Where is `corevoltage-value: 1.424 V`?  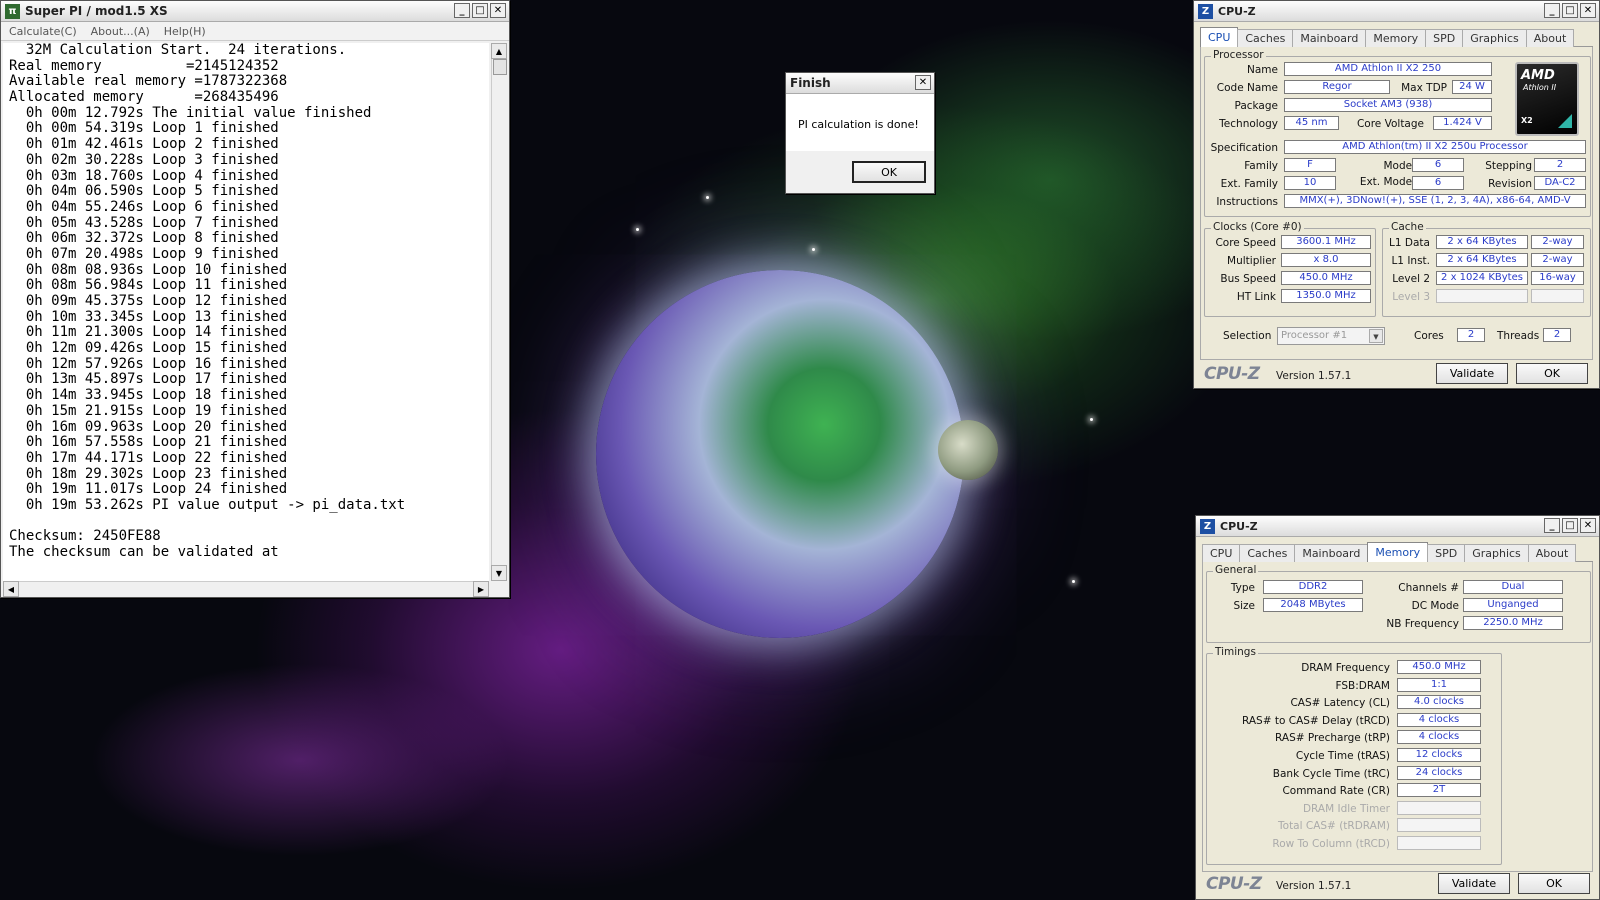 corevoltage-value: 1.424 V is located at coordinates (1462, 123).